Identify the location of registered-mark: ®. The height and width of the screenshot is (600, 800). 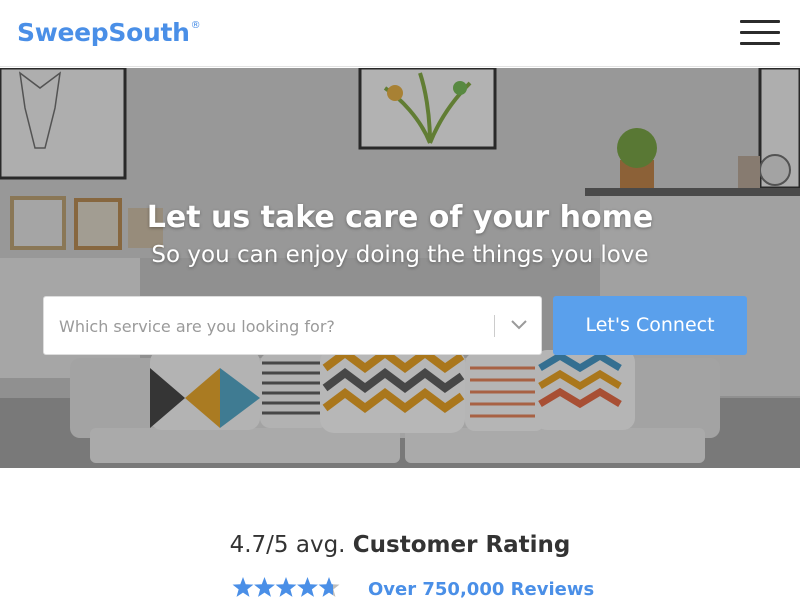
(195, 25).